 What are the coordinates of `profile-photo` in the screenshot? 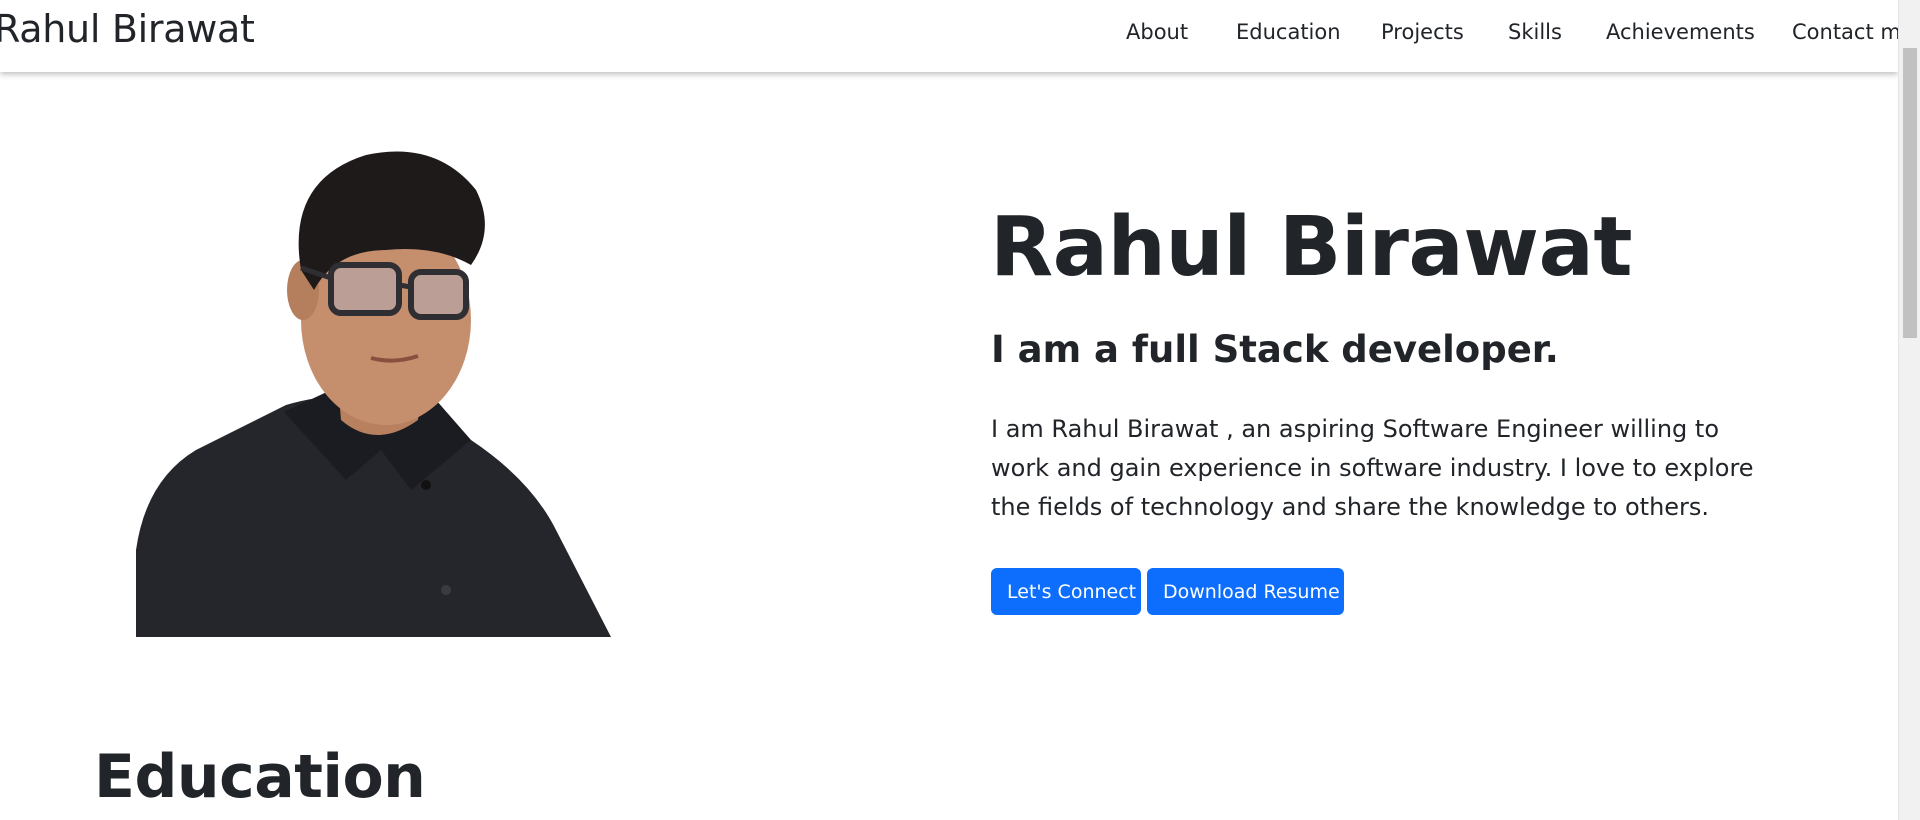 It's located at (373, 393).